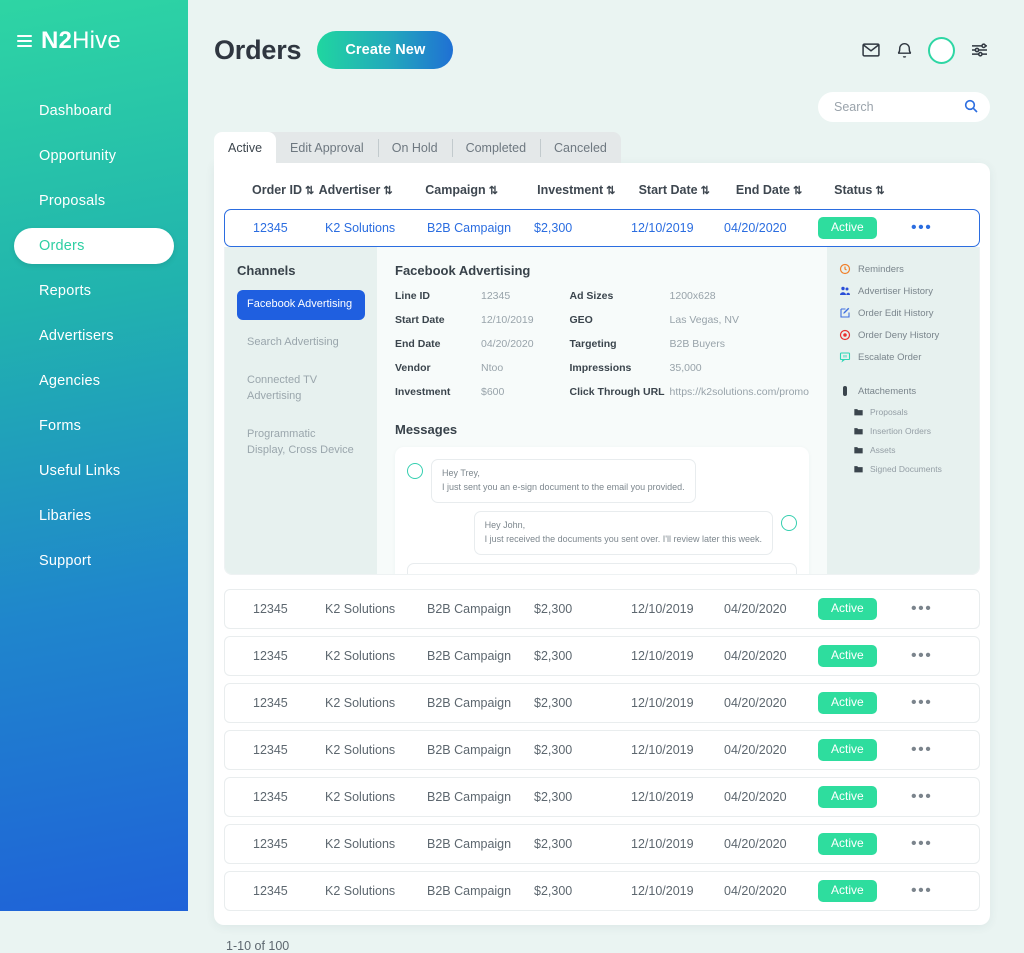 The width and height of the screenshot is (1024, 953). I want to click on field-value: 04/20/2020, so click(507, 344).